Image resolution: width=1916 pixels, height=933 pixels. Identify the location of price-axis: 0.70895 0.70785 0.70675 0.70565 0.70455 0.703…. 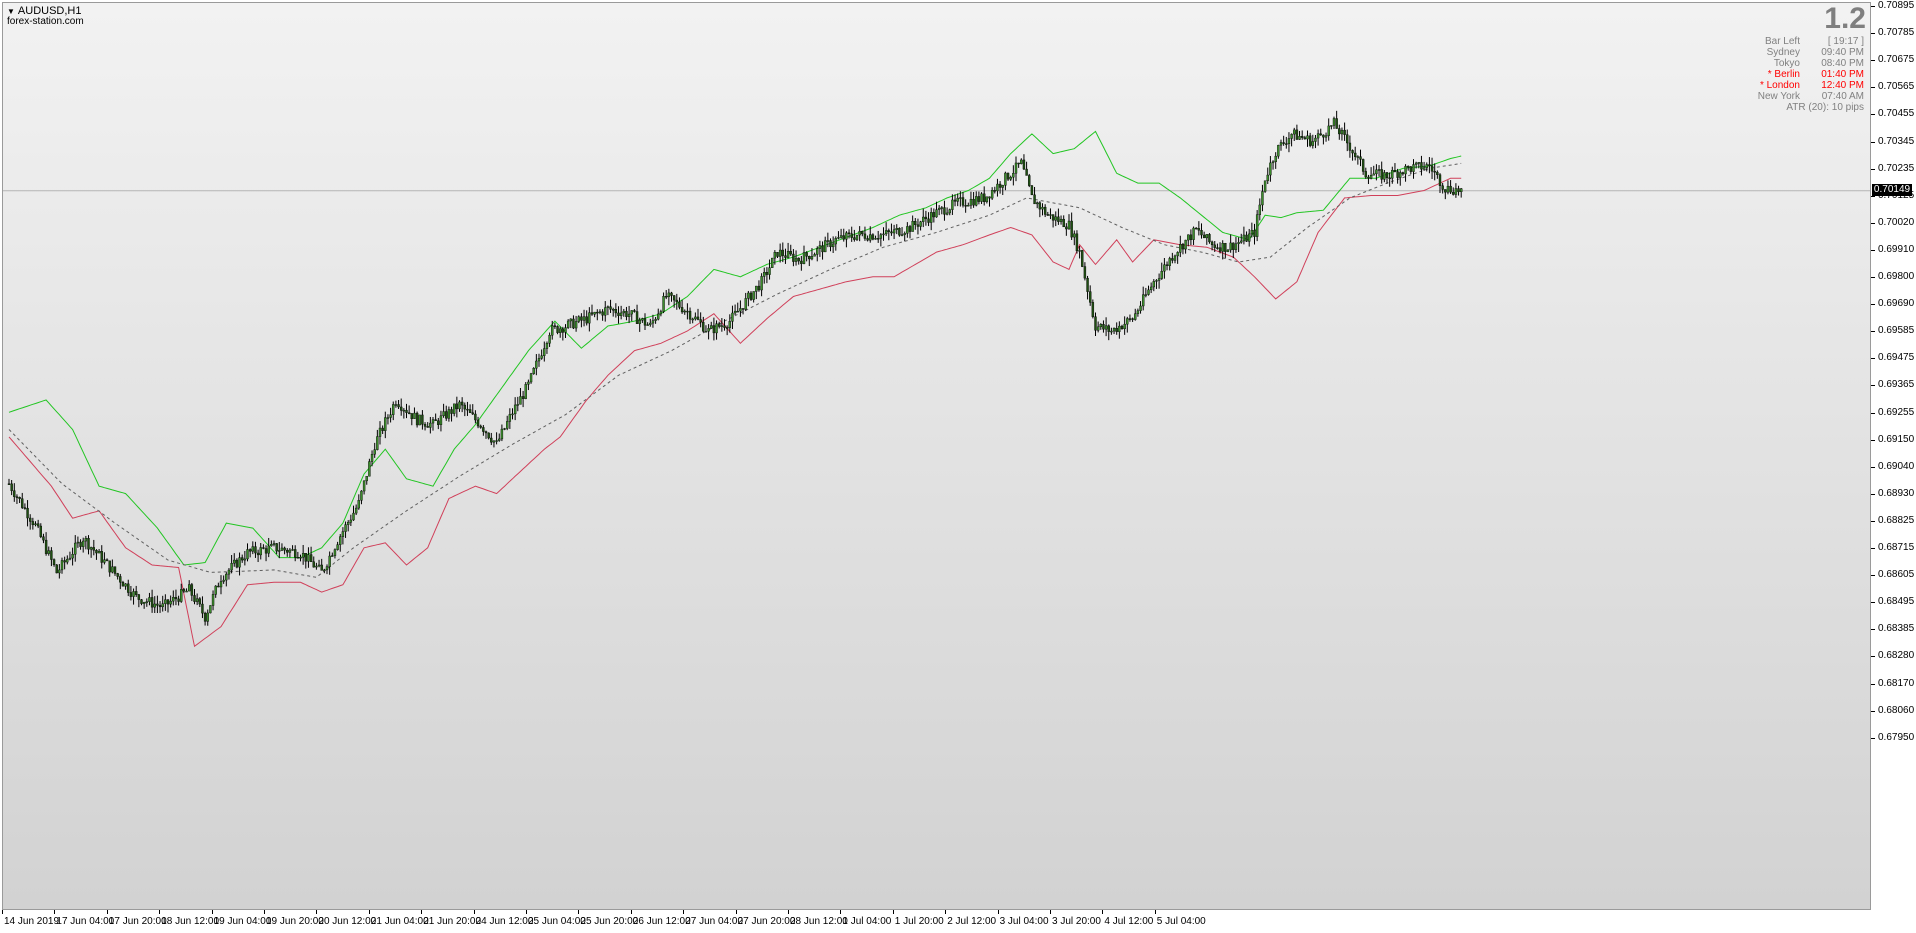
(1893, 455).